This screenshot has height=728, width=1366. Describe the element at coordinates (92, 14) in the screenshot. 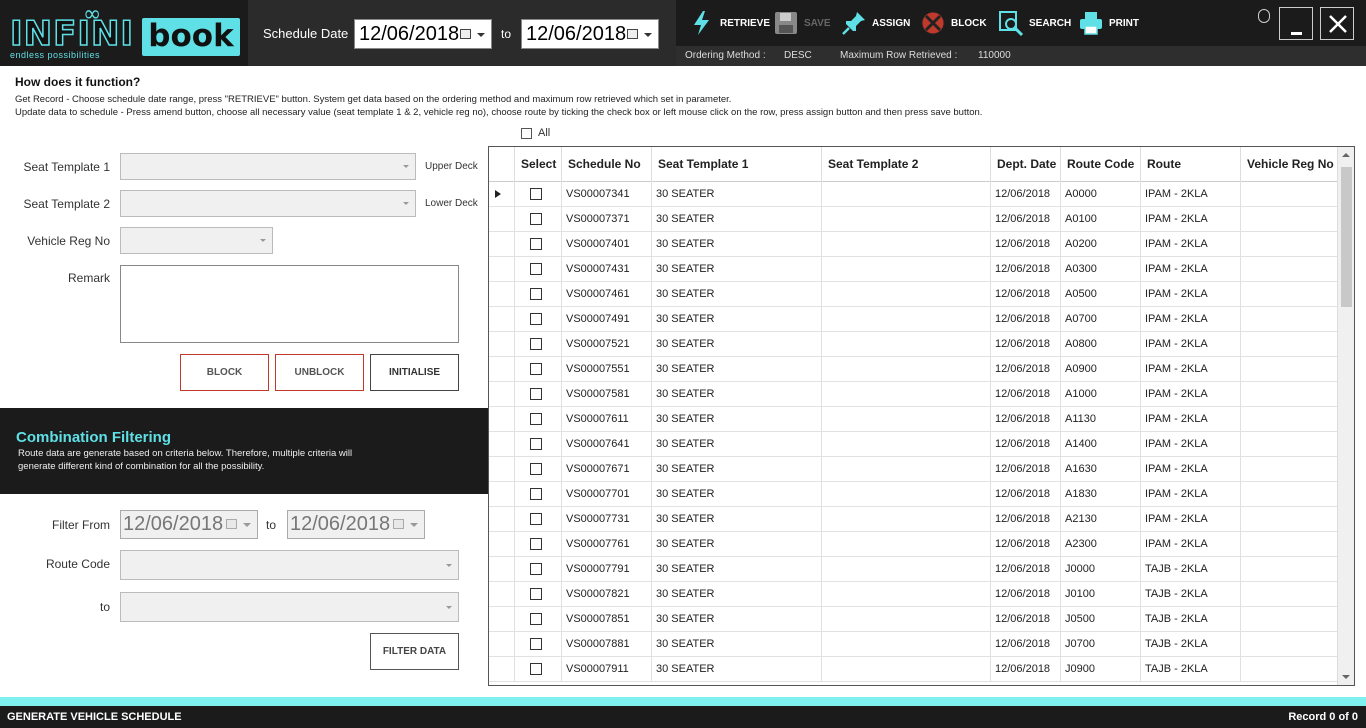

I see `logo-infinity-icon: ∞` at that location.